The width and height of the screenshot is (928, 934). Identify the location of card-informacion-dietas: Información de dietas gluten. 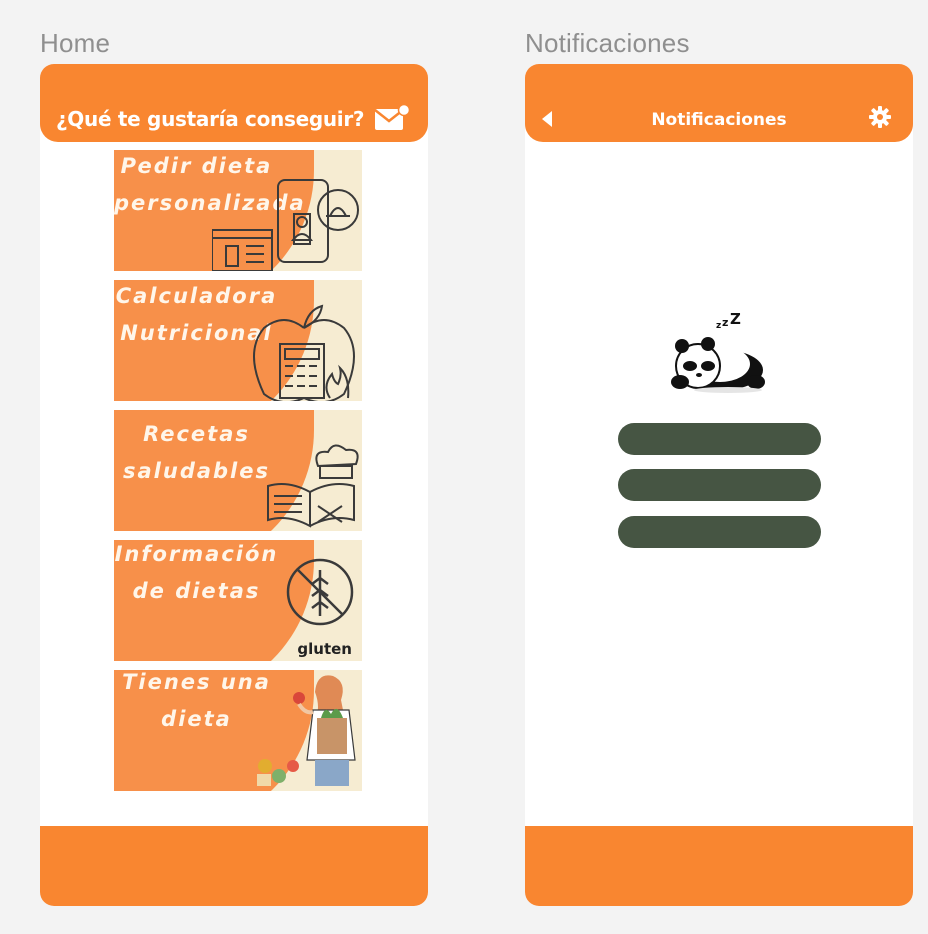
(238, 600).